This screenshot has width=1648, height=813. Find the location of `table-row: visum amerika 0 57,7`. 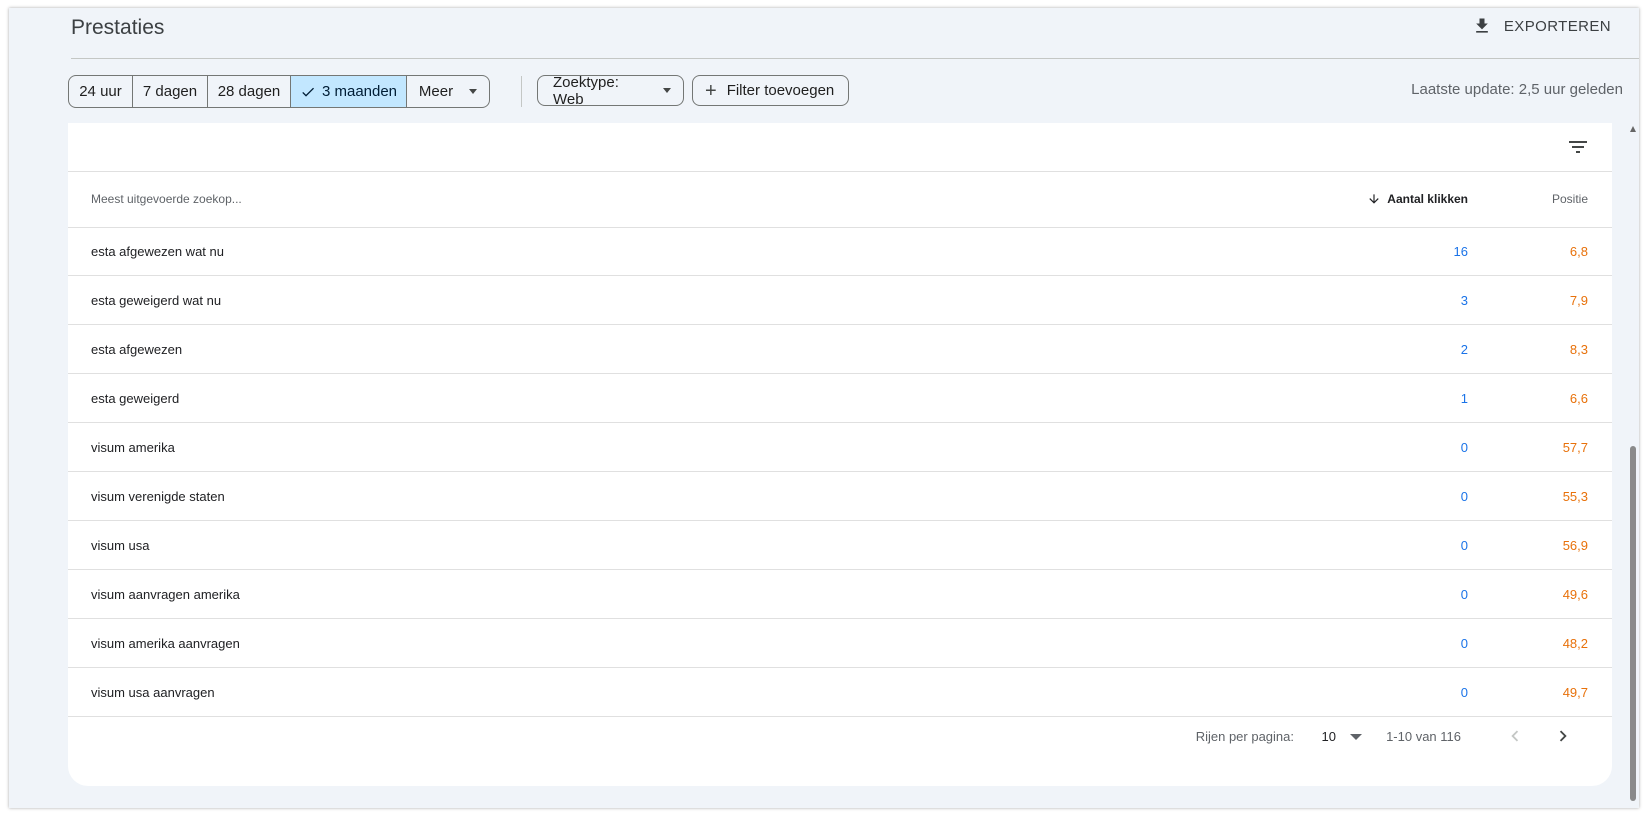

table-row: visum amerika 0 57,7 is located at coordinates (840, 447).